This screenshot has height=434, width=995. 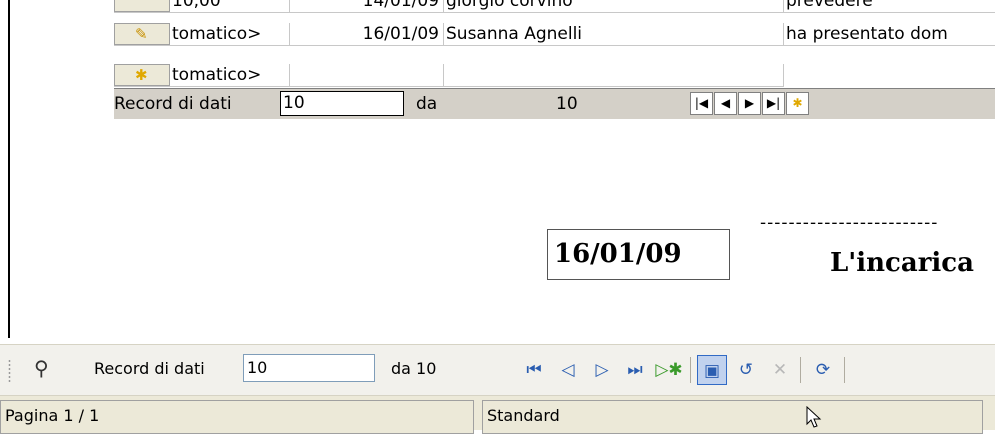 What do you see at coordinates (712, 370) in the screenshot?
I see `save-record-icon: ▣` at bounding box center [712, 370].